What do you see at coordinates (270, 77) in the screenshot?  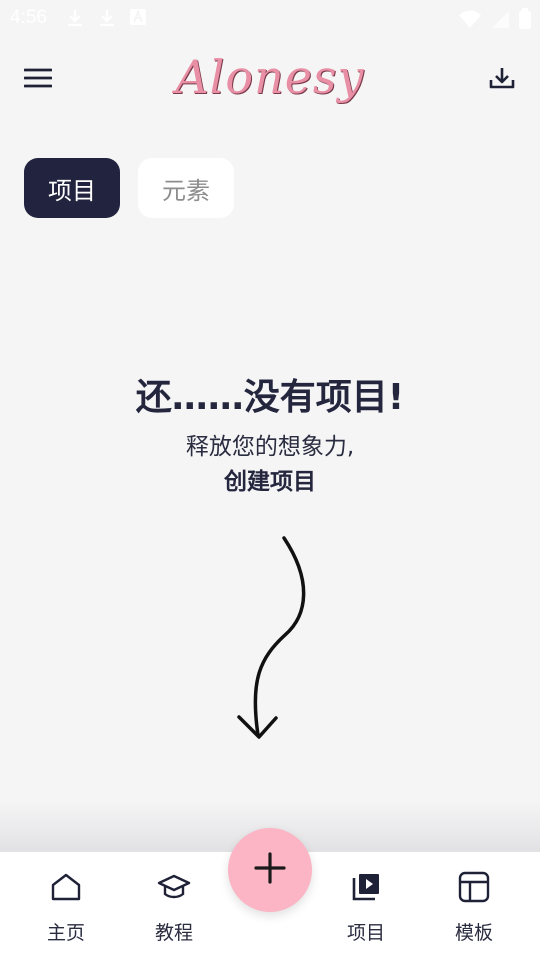 I see `app-logo: Alonesy` at bounding box center [270, 77].